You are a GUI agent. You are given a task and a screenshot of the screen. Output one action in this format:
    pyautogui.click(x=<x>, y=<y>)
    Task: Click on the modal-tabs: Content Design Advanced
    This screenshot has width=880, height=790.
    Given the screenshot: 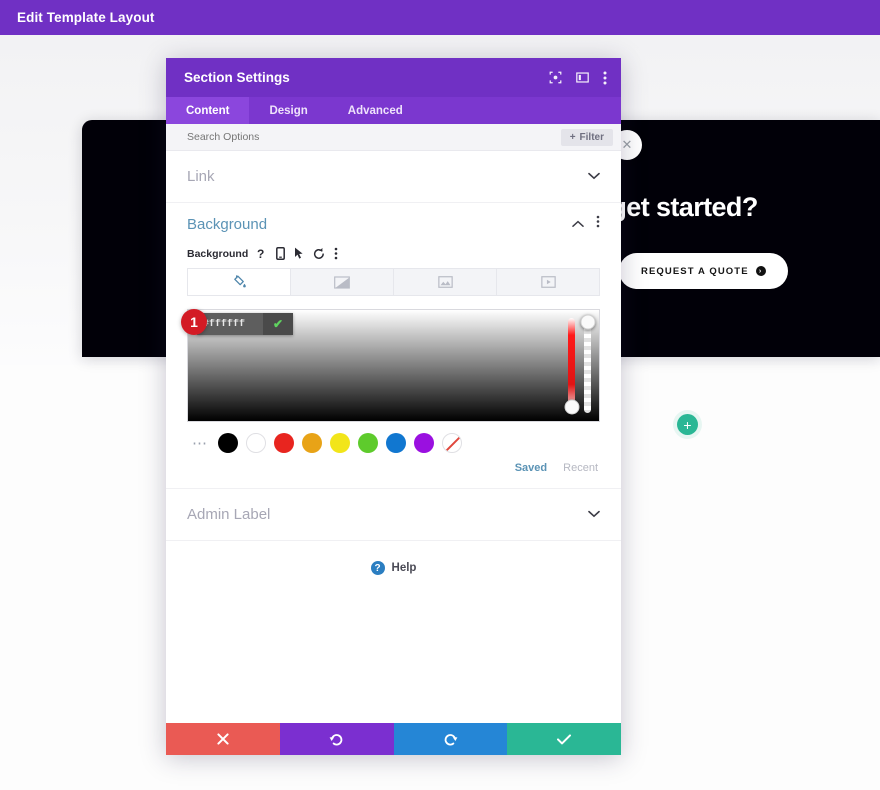 What is the action you would take?
    pyautogui.click(x=393, y=110)
    